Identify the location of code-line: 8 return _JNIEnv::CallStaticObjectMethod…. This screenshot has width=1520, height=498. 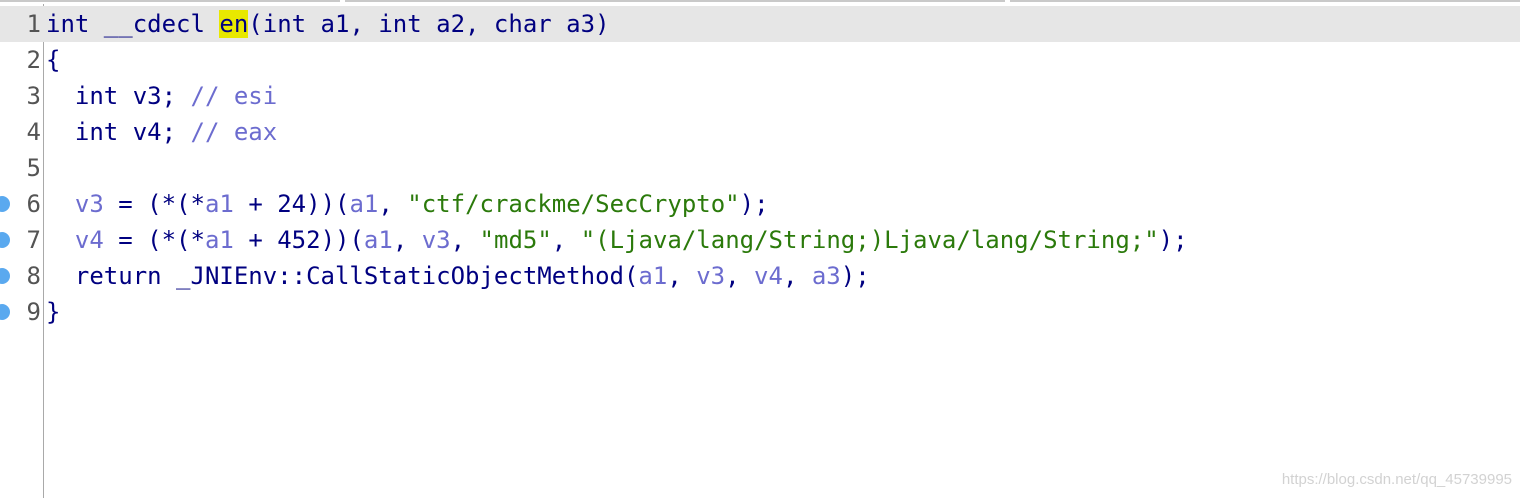
(760, 276).